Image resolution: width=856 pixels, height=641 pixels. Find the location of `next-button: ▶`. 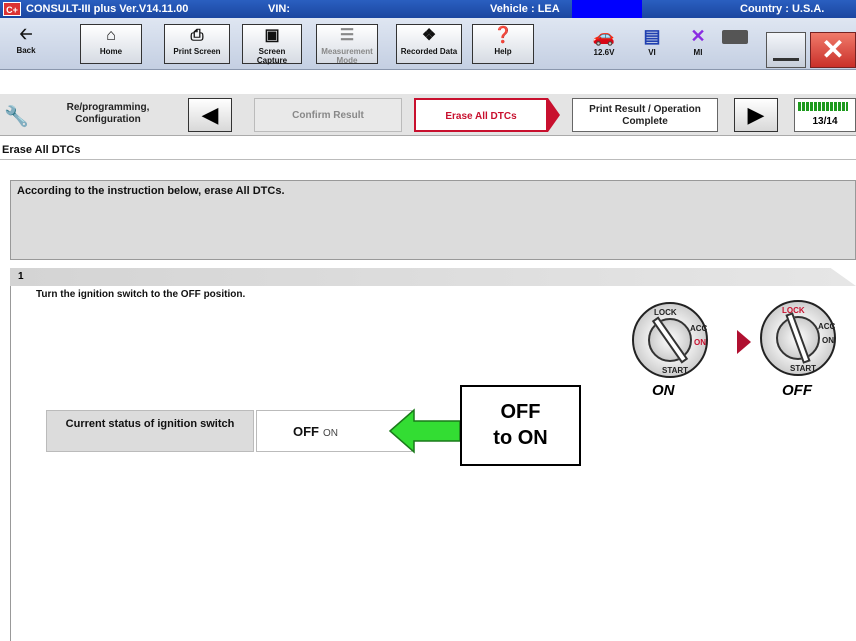

next-button: ▶ is located at coordinates (756, 115).